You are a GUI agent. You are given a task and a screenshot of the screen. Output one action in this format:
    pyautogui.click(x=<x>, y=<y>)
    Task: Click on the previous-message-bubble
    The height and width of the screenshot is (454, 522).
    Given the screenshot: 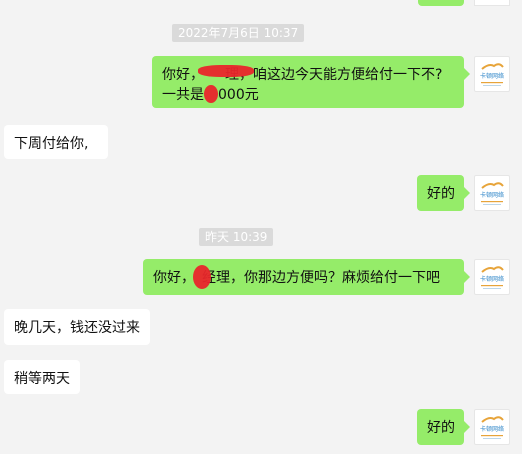 What is the action you would take?
    pyautogui.click(x=441, y=3)
    